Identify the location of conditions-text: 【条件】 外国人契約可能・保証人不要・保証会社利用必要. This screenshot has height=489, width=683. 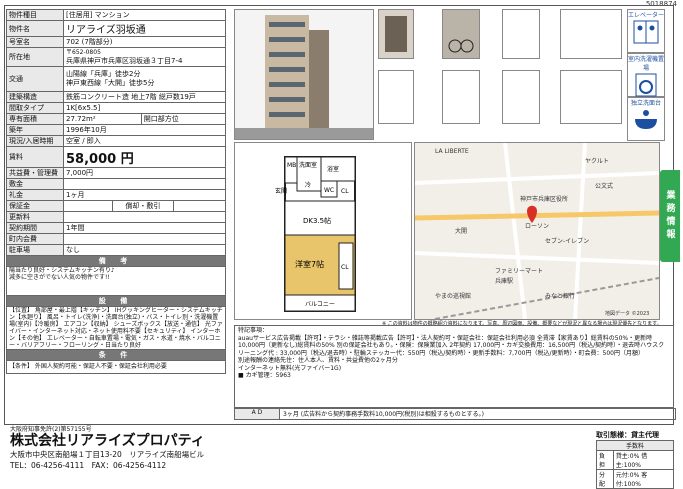
(116, 367).